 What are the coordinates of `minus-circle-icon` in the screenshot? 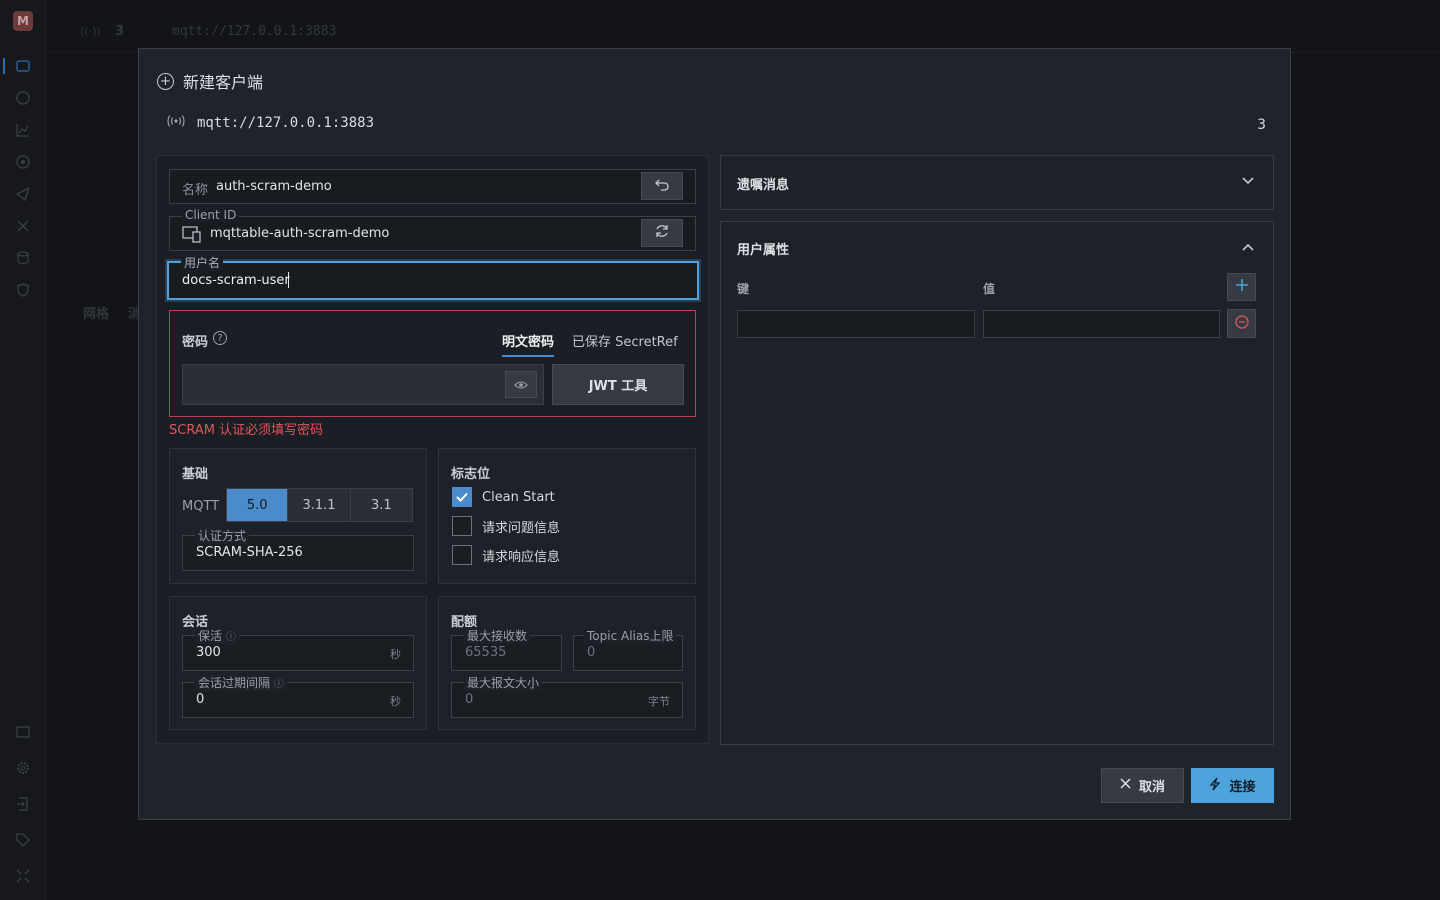 It's located at (1241, 323).